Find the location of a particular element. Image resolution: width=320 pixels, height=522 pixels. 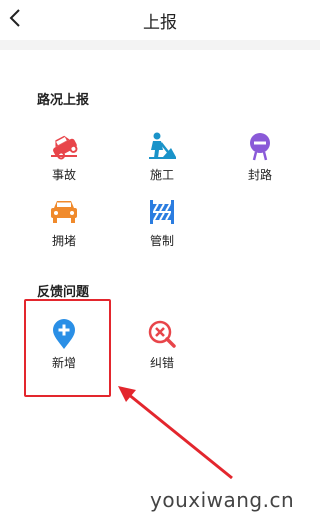

watermark-text: youxiwang.cn is located at coordinates (222, 500).